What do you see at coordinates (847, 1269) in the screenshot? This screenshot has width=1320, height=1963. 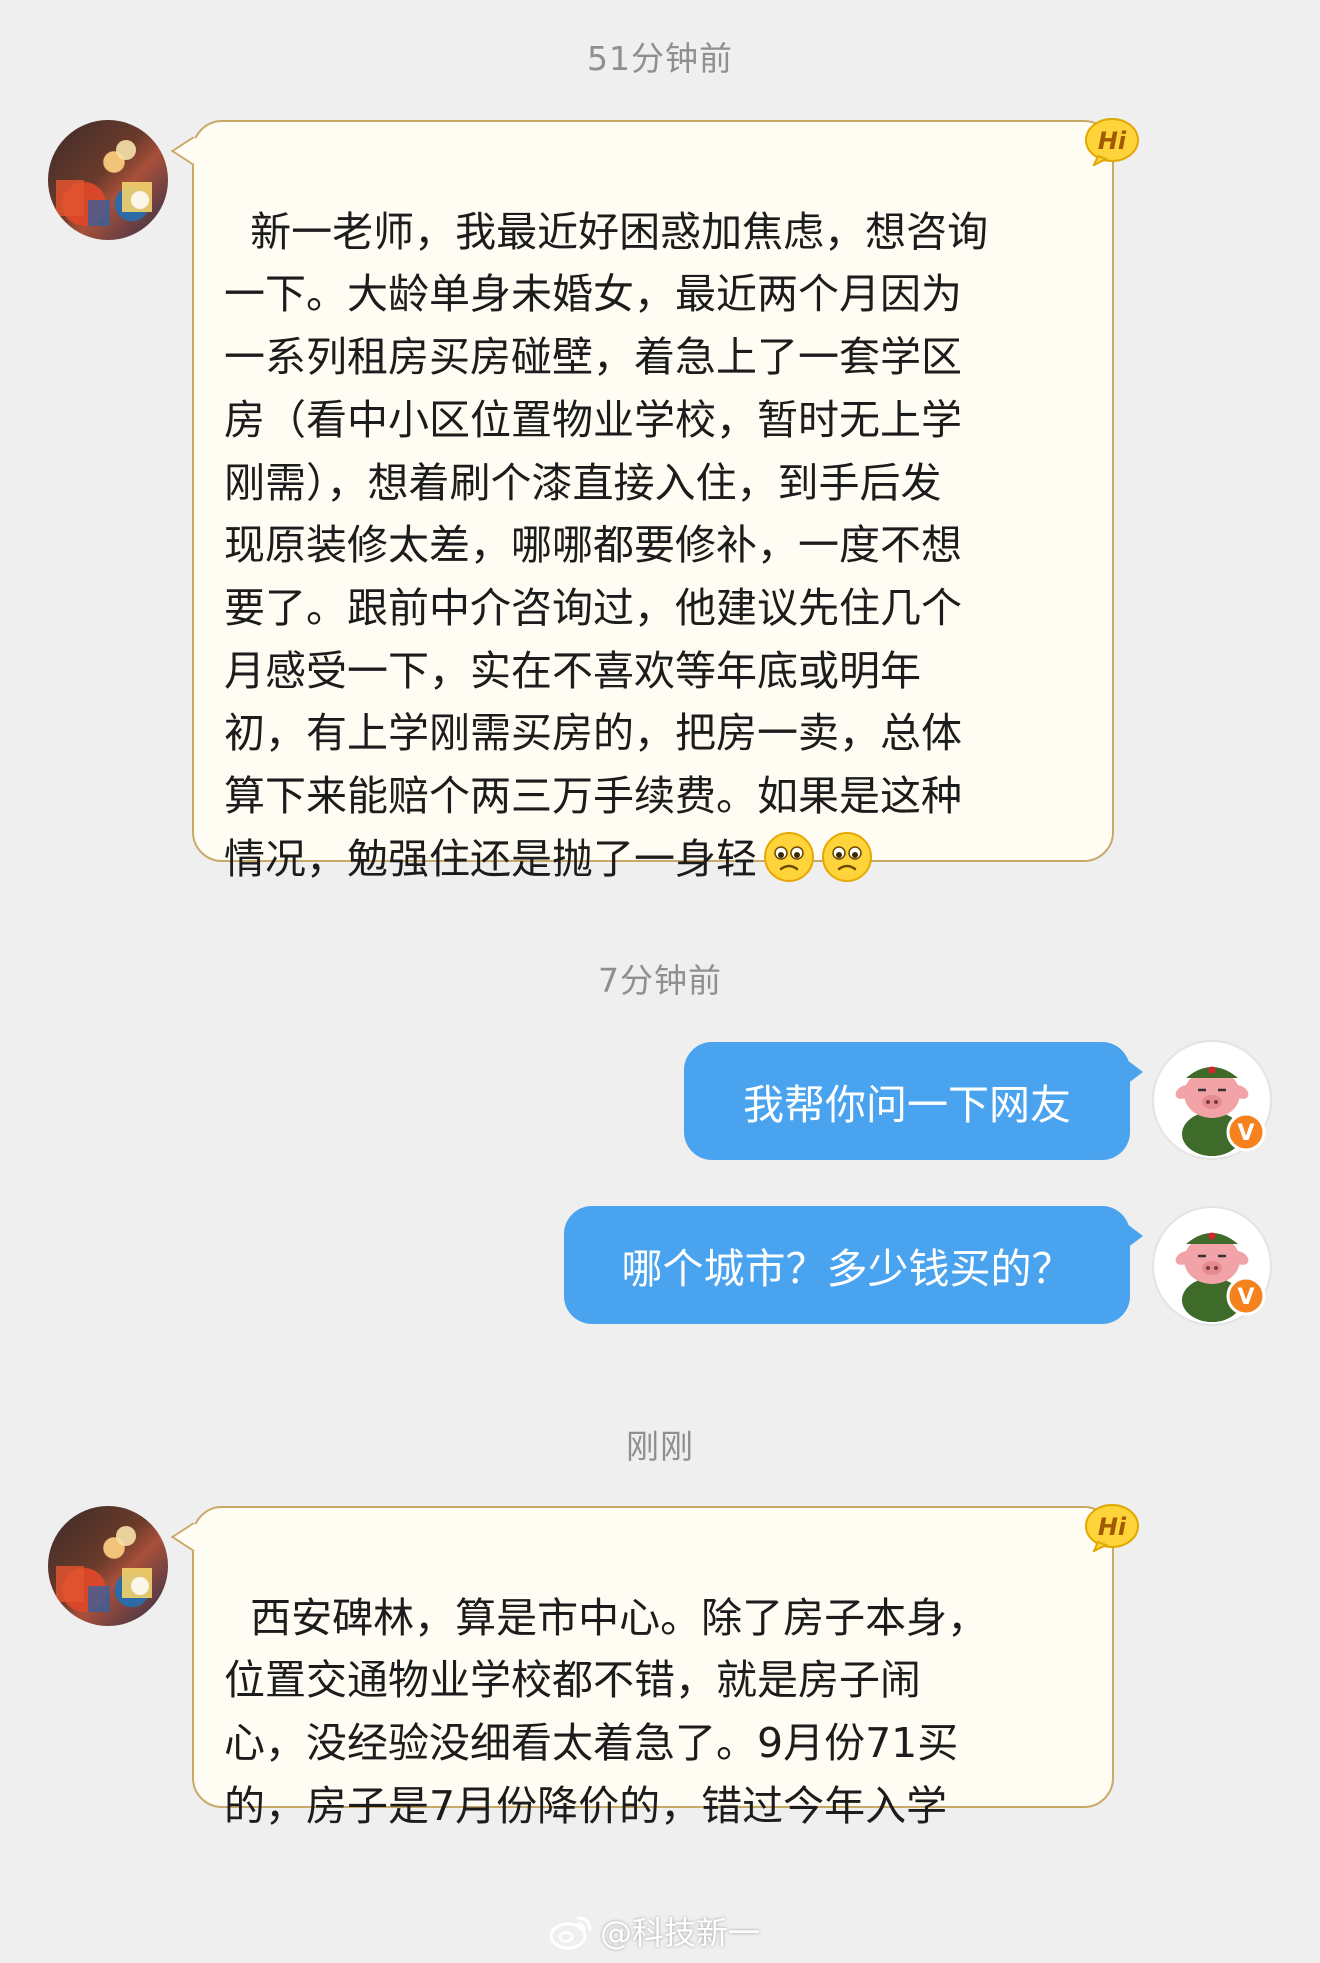 I see `message-text: 哪个城市？多少钱买的？` at bounding box center [847, 1269].